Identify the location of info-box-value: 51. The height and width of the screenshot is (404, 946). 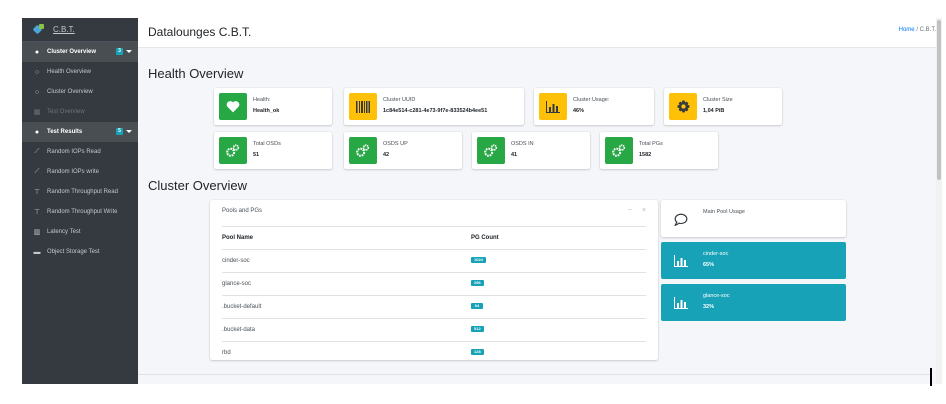
(256, 155).